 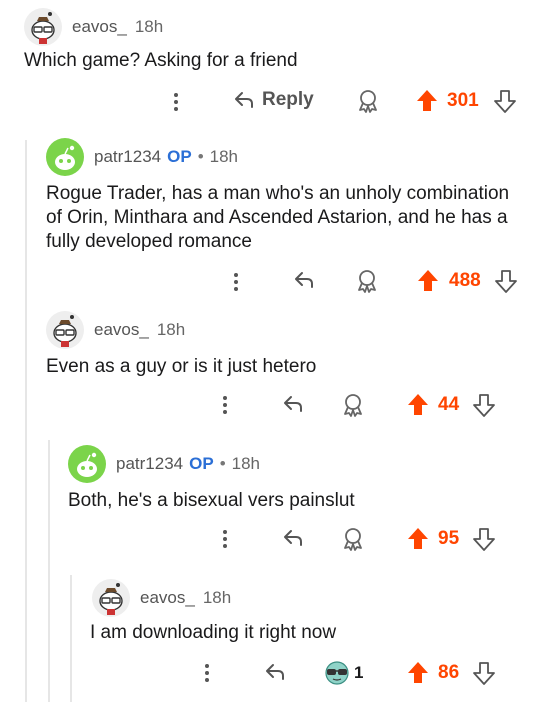 I want to click on award-button: 1, so click(x=342, y=673).